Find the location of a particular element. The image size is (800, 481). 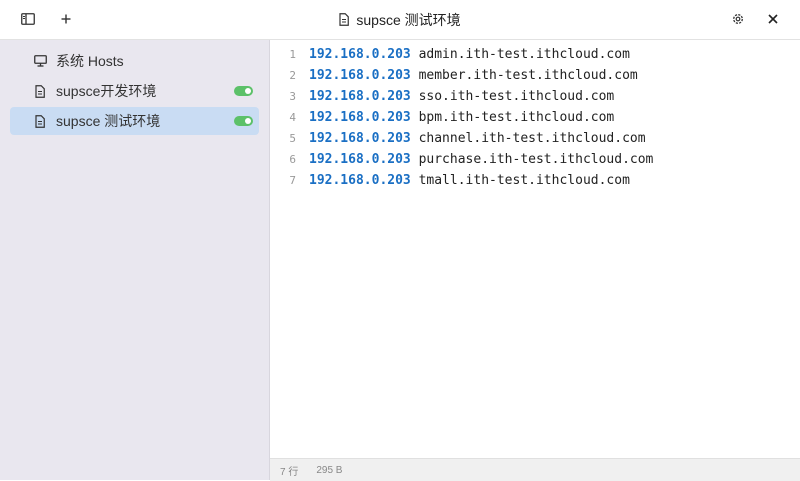

close-button is located at coordinates (773, 19).